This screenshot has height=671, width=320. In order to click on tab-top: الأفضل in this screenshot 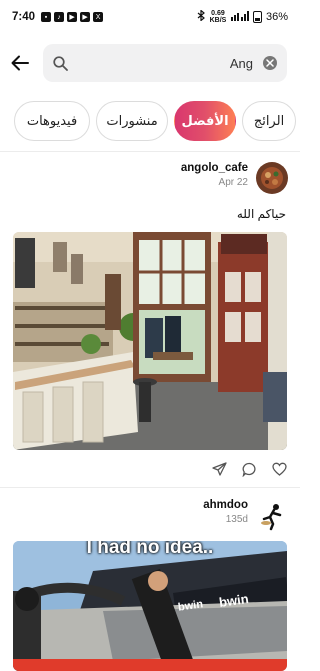, I will do `click(205, 121)`.